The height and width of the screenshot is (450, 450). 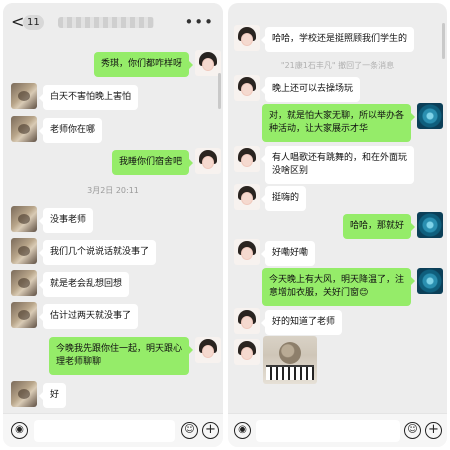 I want to click on incoming-message: 好嘞好嘞, so click(x=288, y=253).